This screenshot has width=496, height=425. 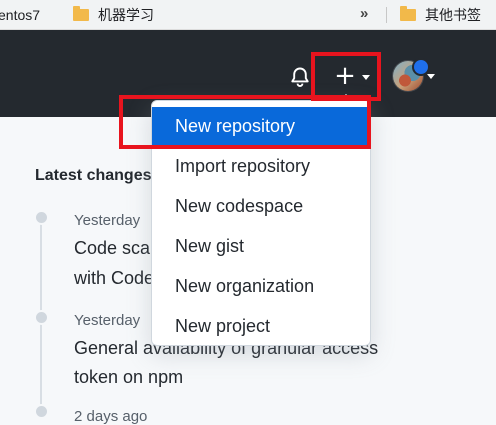 What do you see at coordinates (126, 15) in the screenshot?
I see `bookmark-label: 机器学习` at bounding box center [126, 15].